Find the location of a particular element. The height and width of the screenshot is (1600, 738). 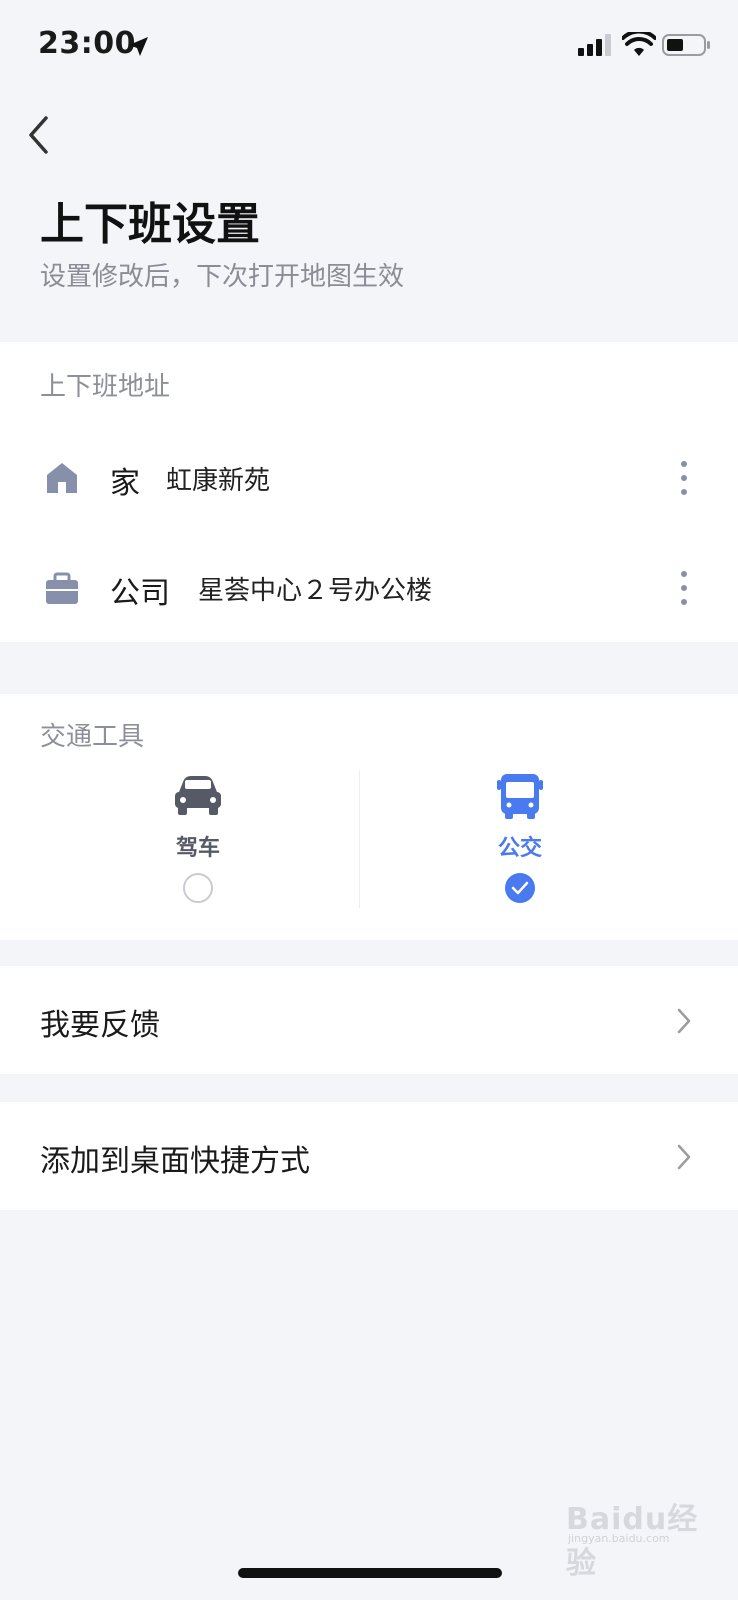

status-bar: 23:00 is located at coordinates (369, 45).